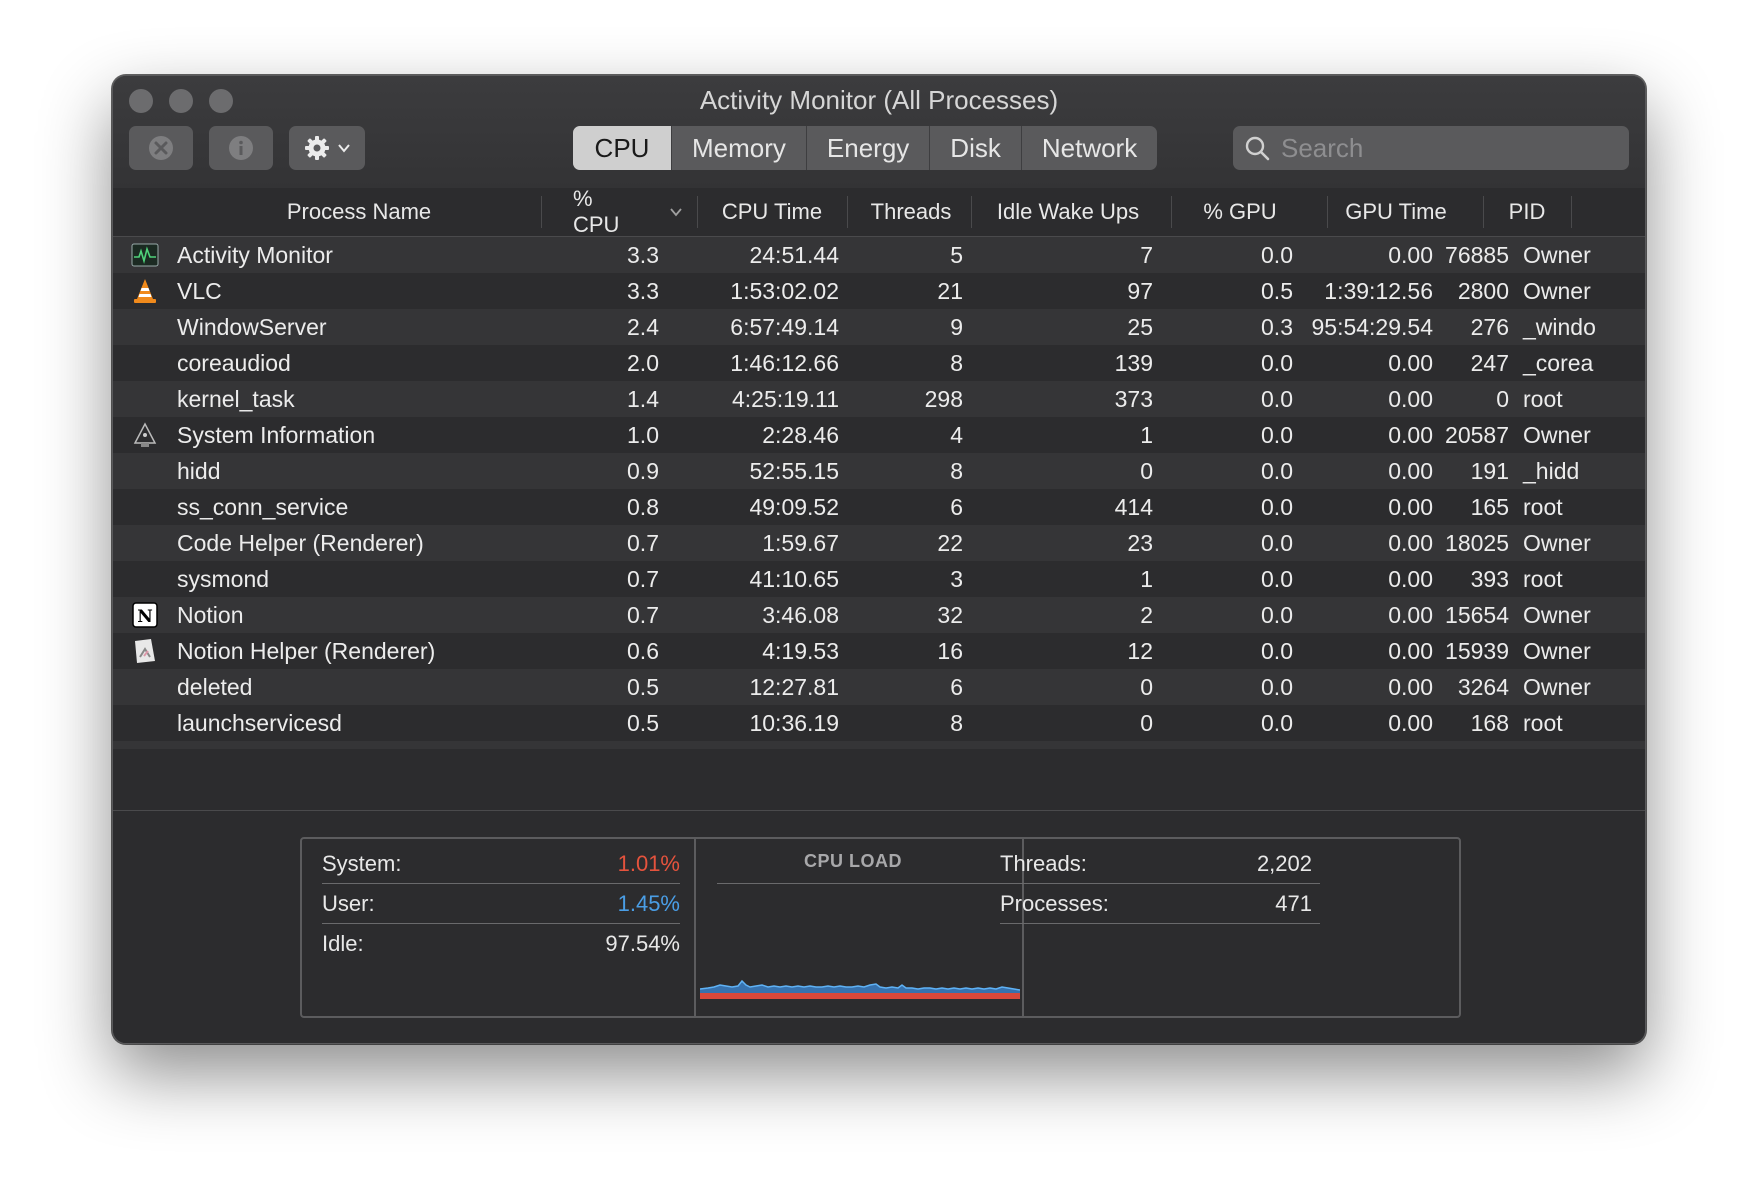 The image size is (1756, 1190). I want to click on cpu-cell: 2.4, so click(643, 327).